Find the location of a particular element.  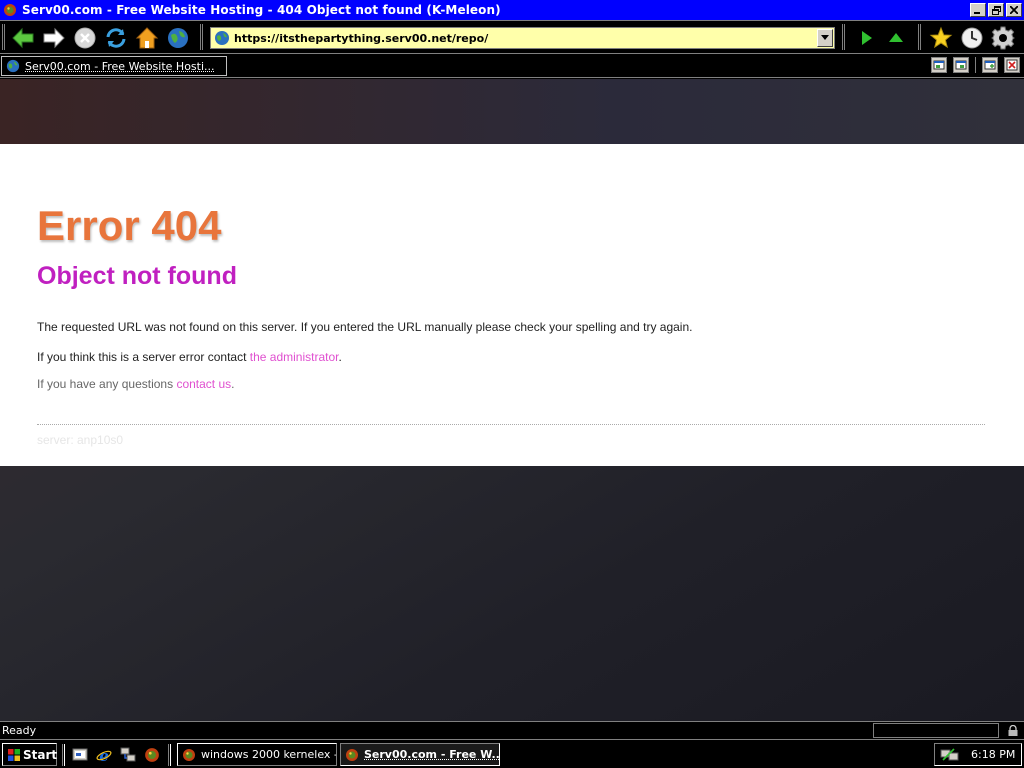

close-button is located at coordinates (1014, 10).